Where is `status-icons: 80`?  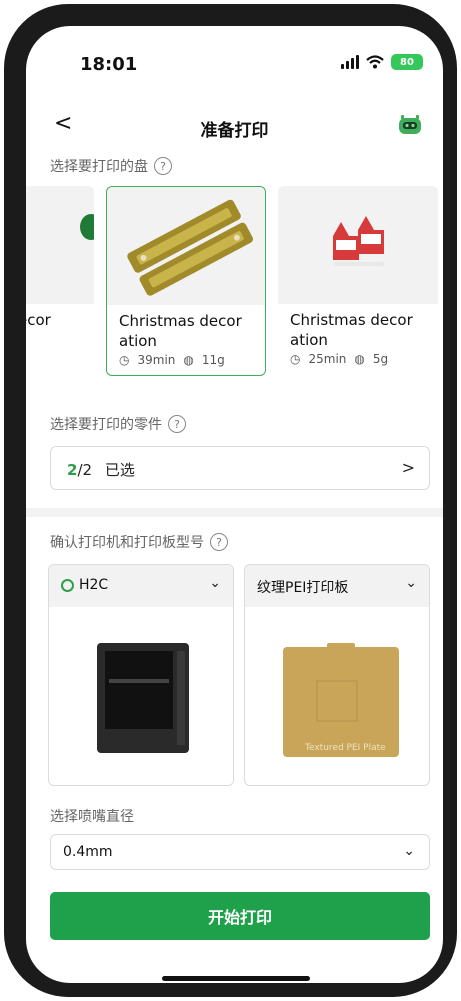 status-icons: 80 is located at coordinates (382, 62).